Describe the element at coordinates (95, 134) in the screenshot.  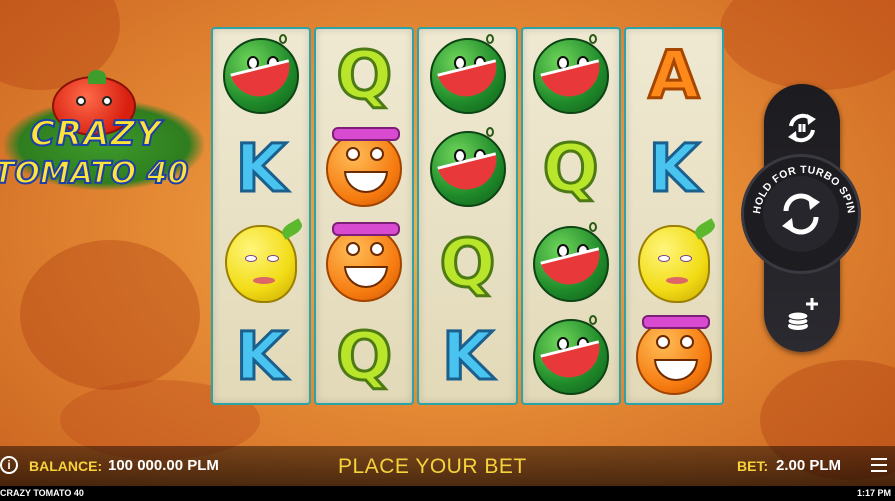
I see `logo-line-1: CRAZY` at that location.